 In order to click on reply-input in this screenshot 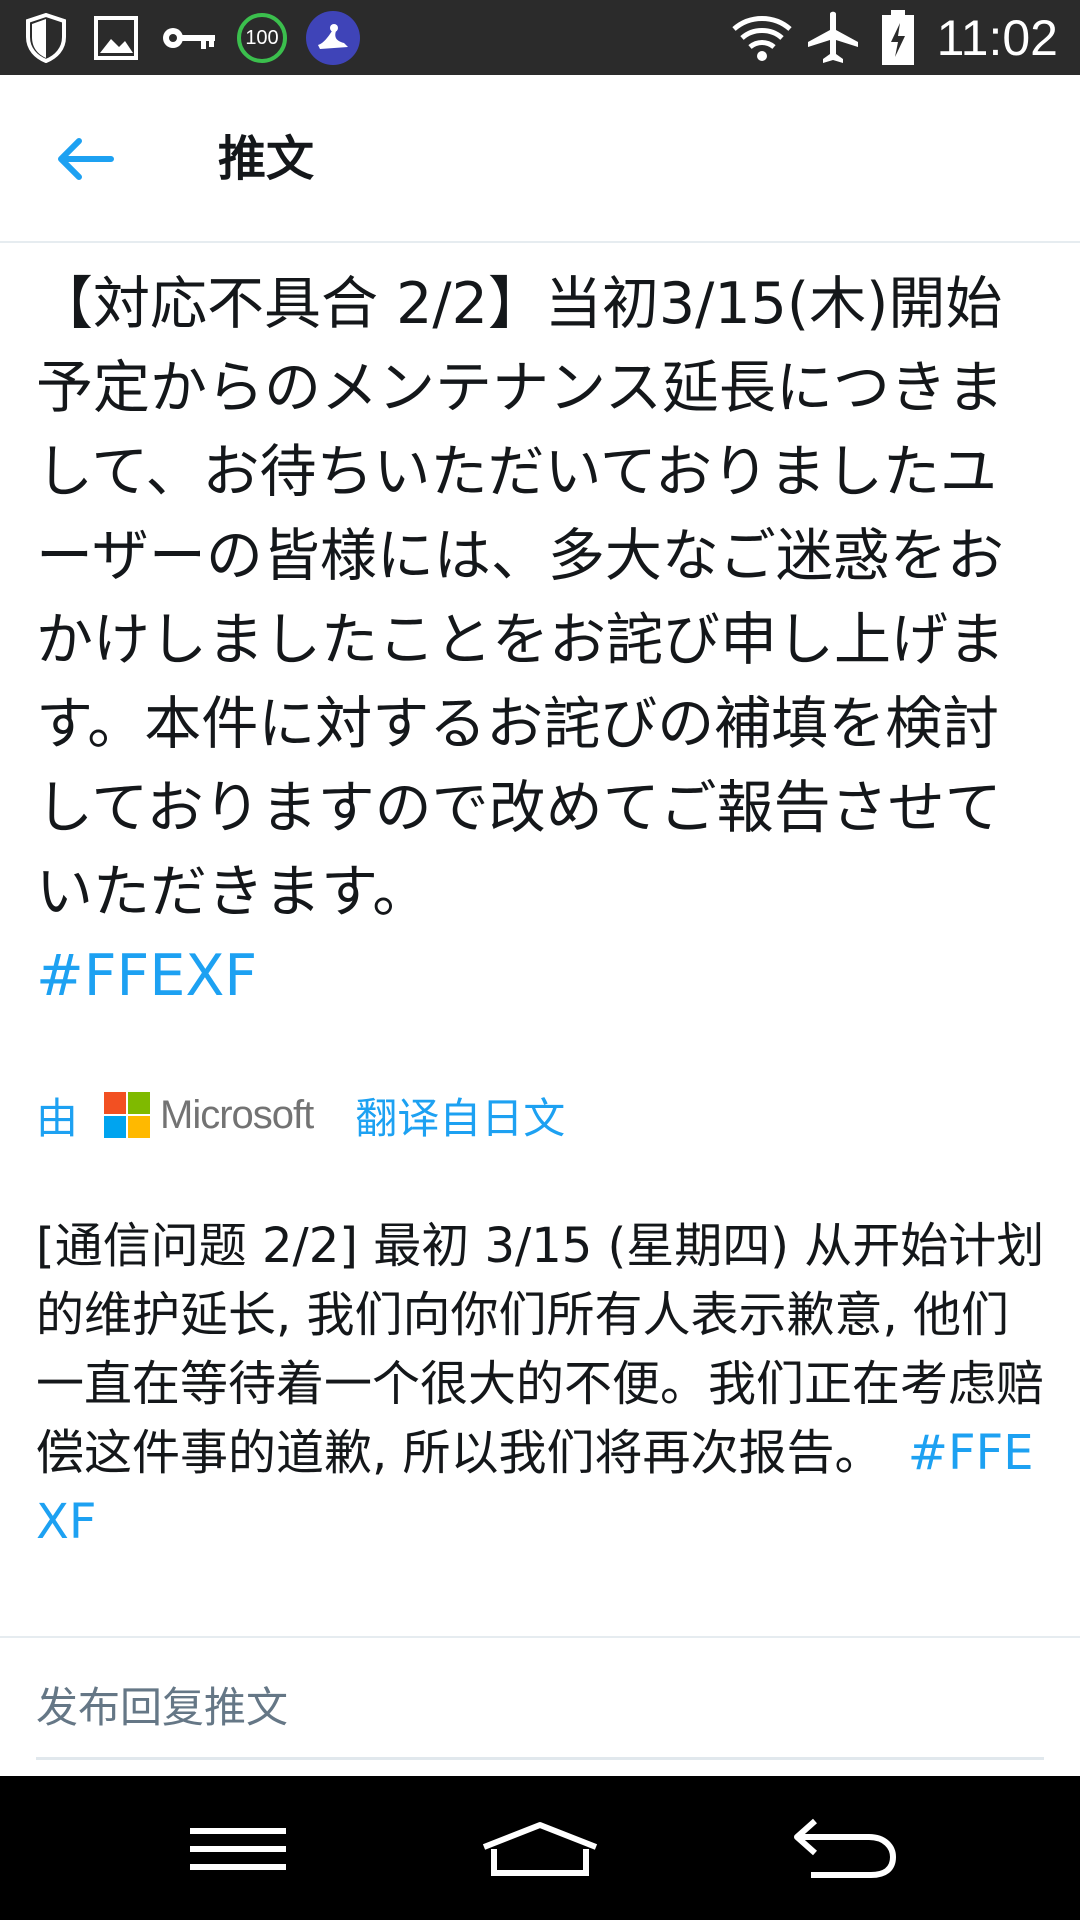, I will do `click(540, 1707)`.